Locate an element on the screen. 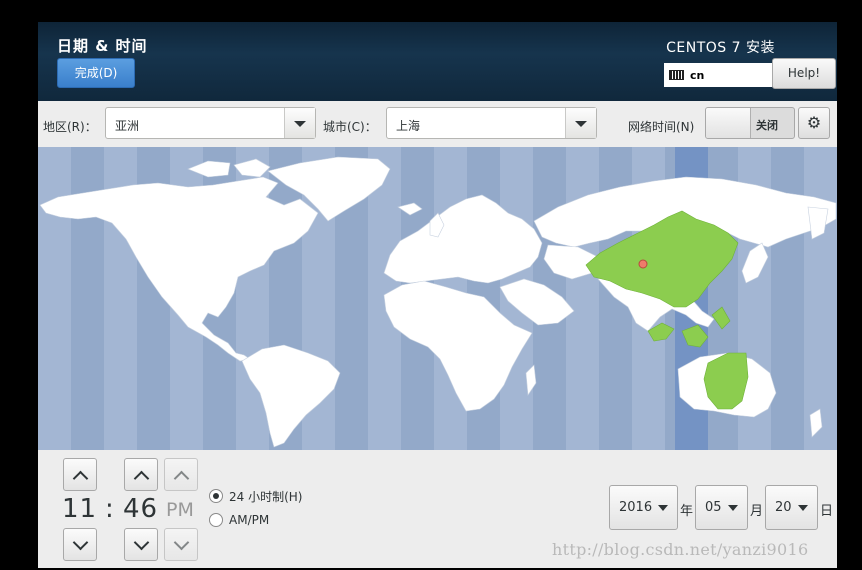 This screenshot has width=862, height=570. minute-down-button is located at coordinates (141, 544).